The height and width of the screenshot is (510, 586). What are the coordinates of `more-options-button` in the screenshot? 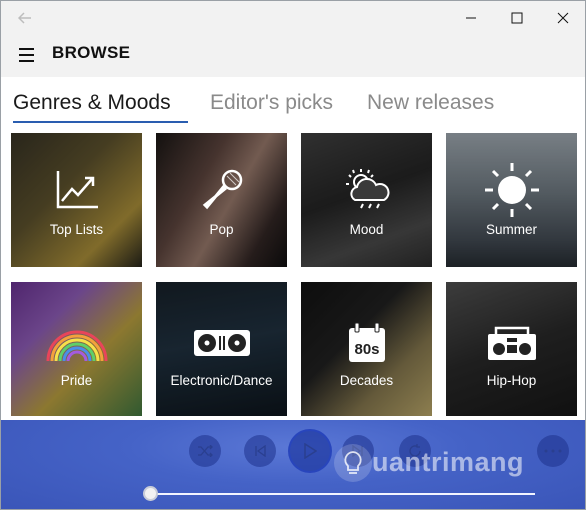 It's located at (553, 451).